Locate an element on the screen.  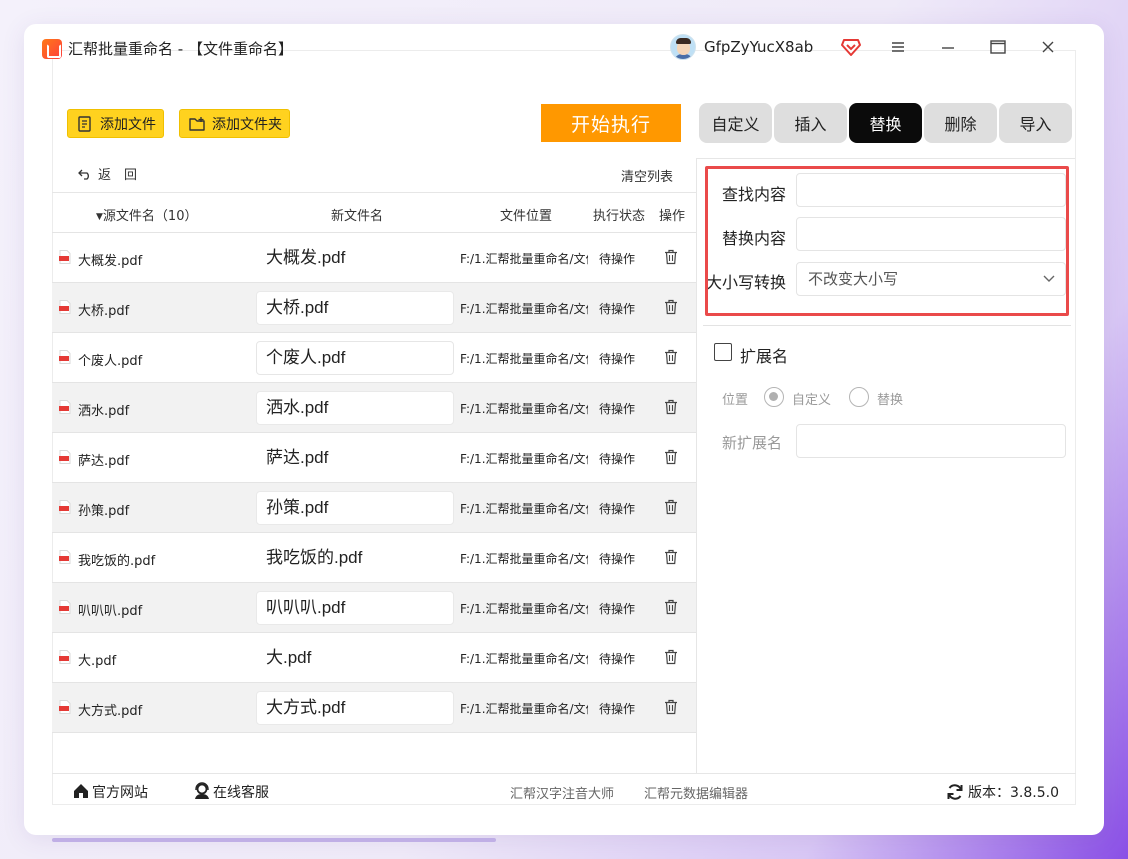
table-row: 个废人.pdf F:/1.汇帮批量重命名/文件待操作 is located at coordinates (374, 357).